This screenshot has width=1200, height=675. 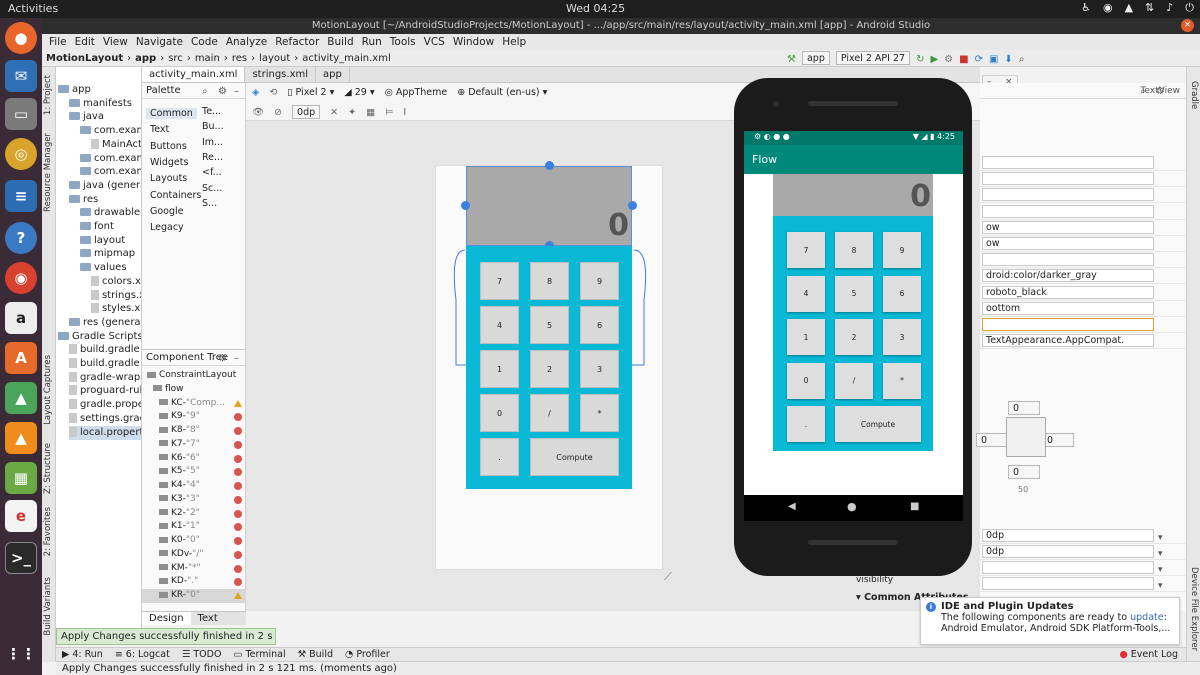 I want to click on keypad-preview-key: 9, so click(x=599, y=281).